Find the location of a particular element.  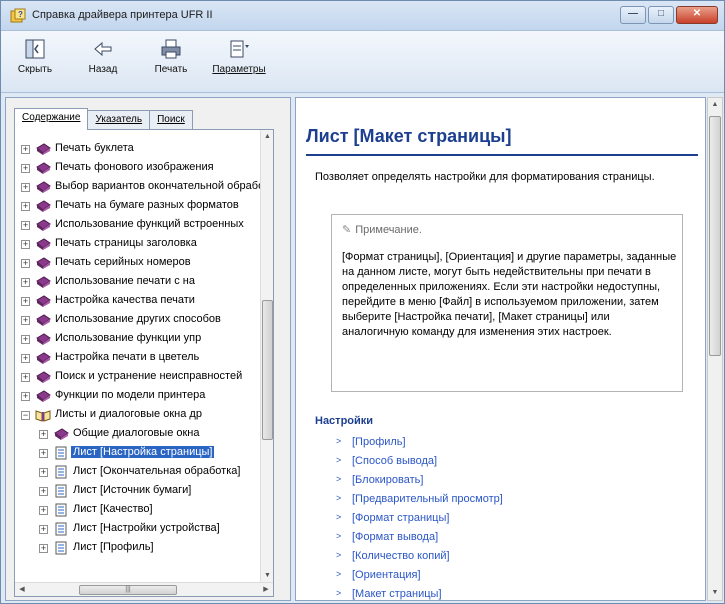

options-label: Параметры is located at coordinates (239, 69).